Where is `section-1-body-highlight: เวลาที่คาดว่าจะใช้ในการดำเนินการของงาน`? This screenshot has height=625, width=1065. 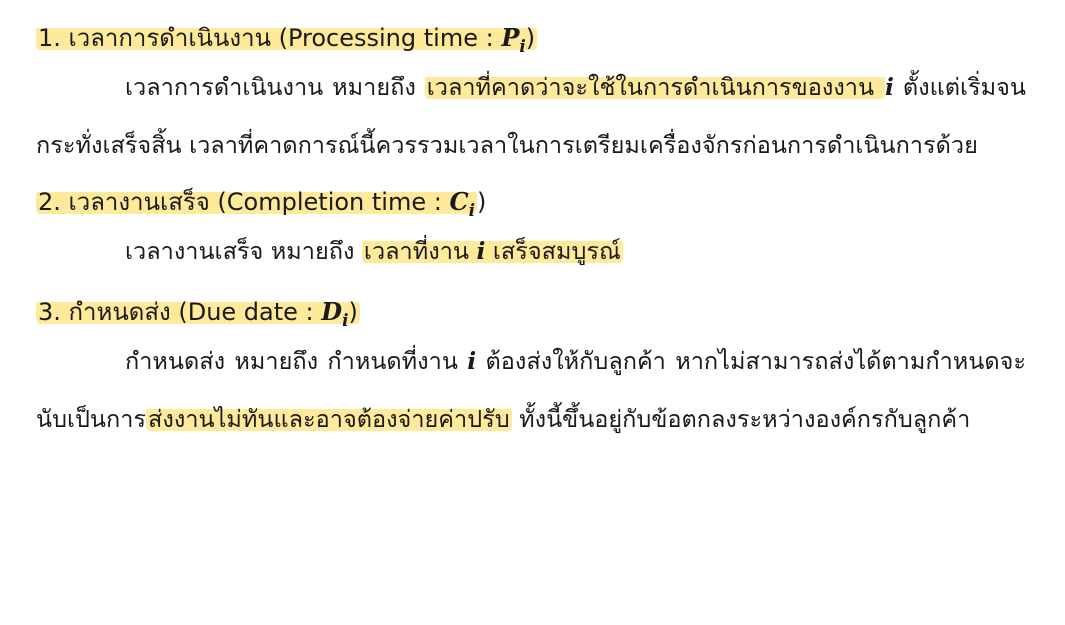 section-1-body-highlight: เวลาที่คาดว่าจะใช้ในการดำเนินการของงาน is located at coordinates (654, 87).